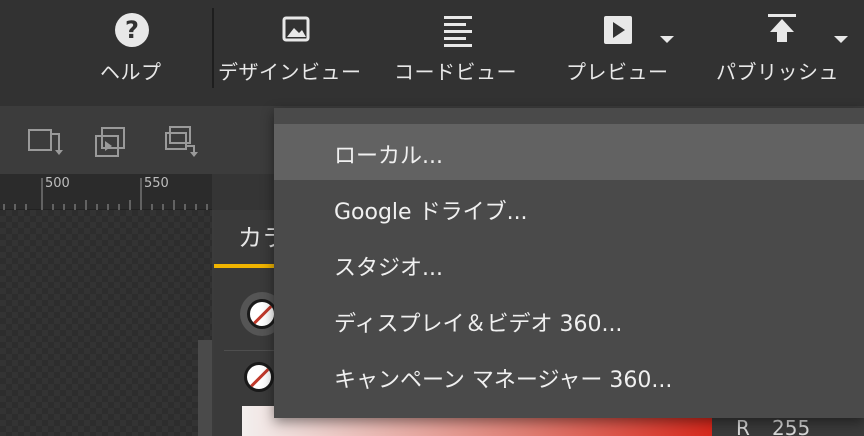 This screenshot has height=436, width=864. I want to click on design-canvas, so click(106, 323).